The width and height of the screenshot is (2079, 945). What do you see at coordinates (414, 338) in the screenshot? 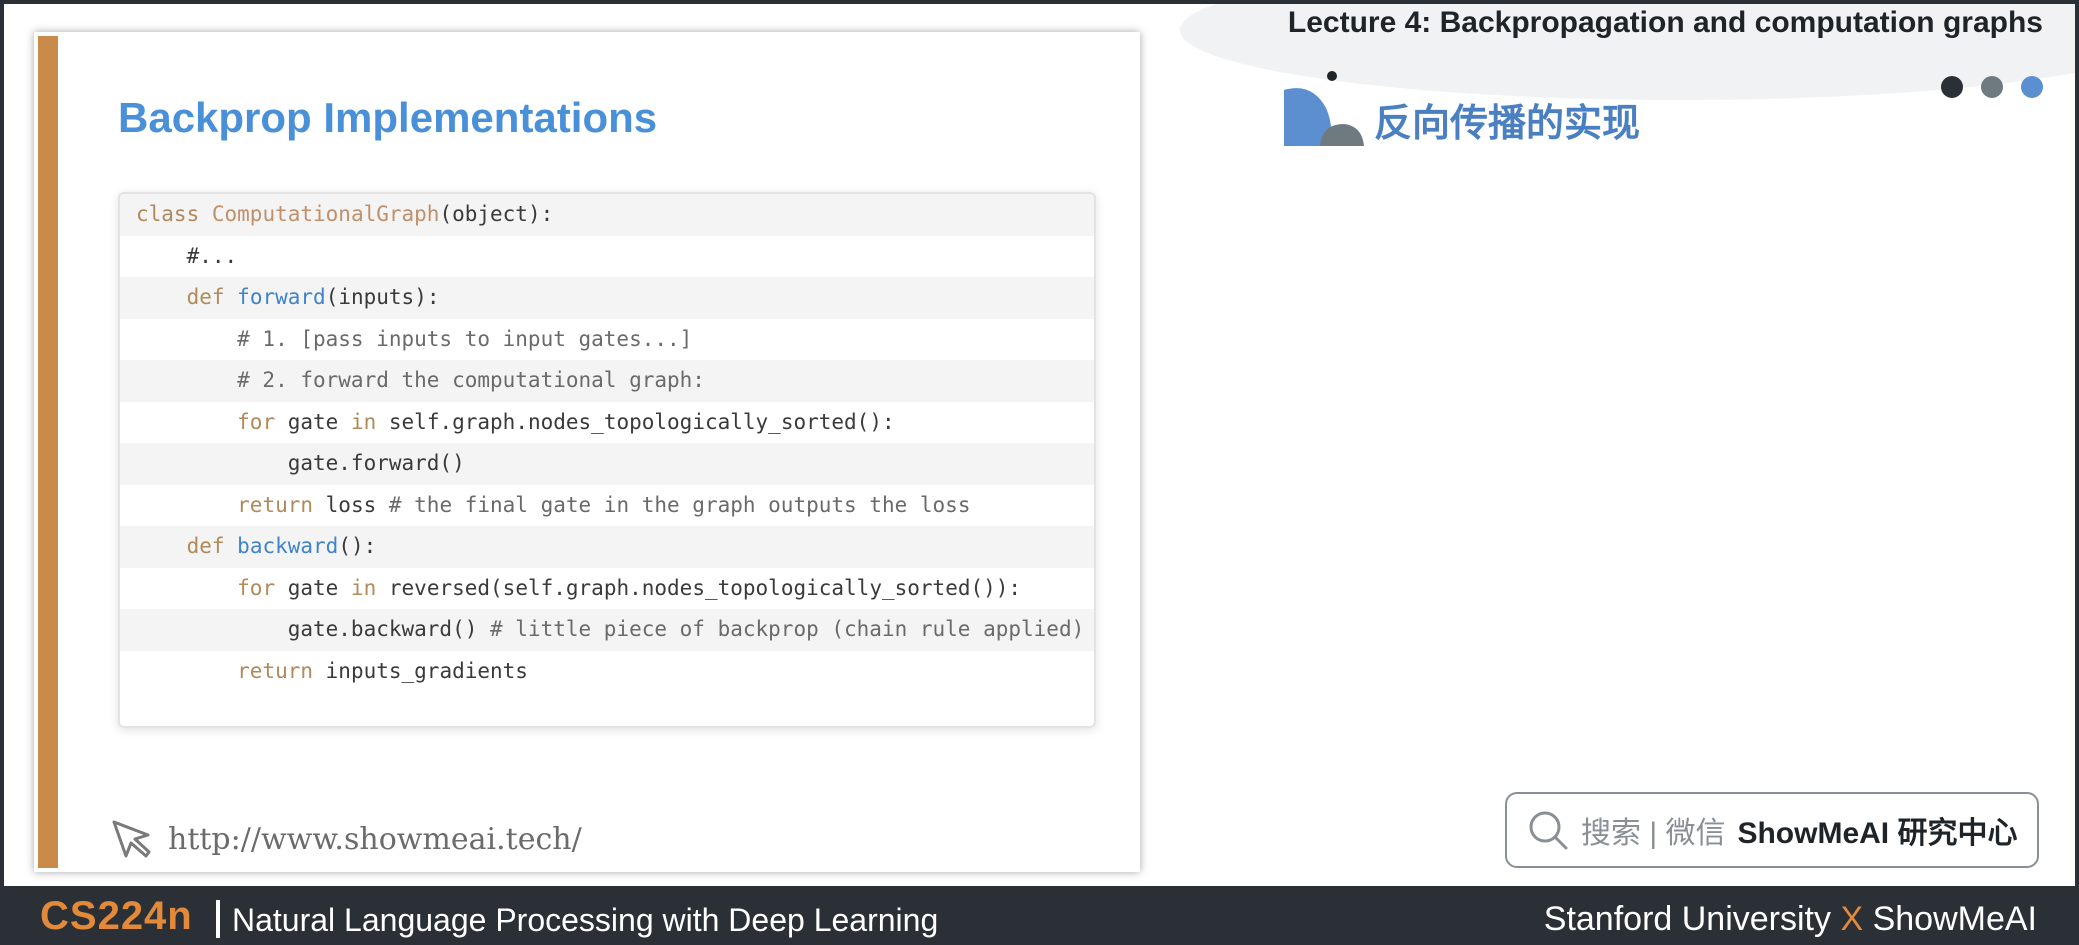
I see `code-line: # 1. [pass inputs to input gates...]` at bounding box center [414, 338].